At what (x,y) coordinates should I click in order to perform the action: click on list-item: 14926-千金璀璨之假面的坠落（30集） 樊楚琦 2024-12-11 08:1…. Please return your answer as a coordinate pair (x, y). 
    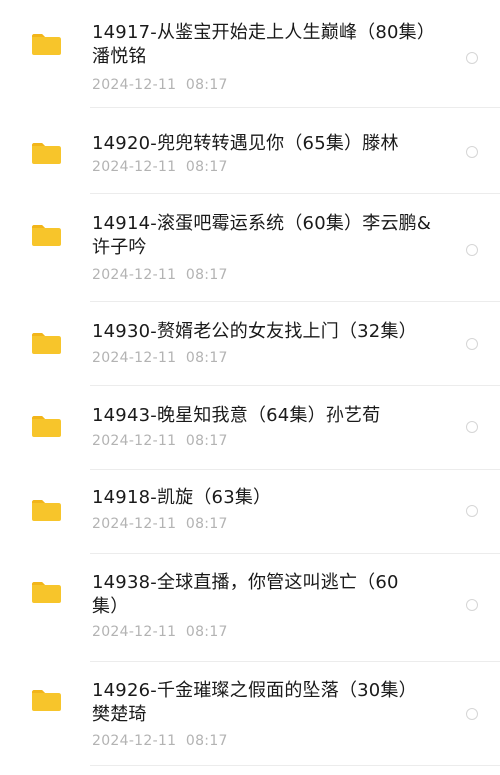
    Looking at the image, I should click on (250, 718).